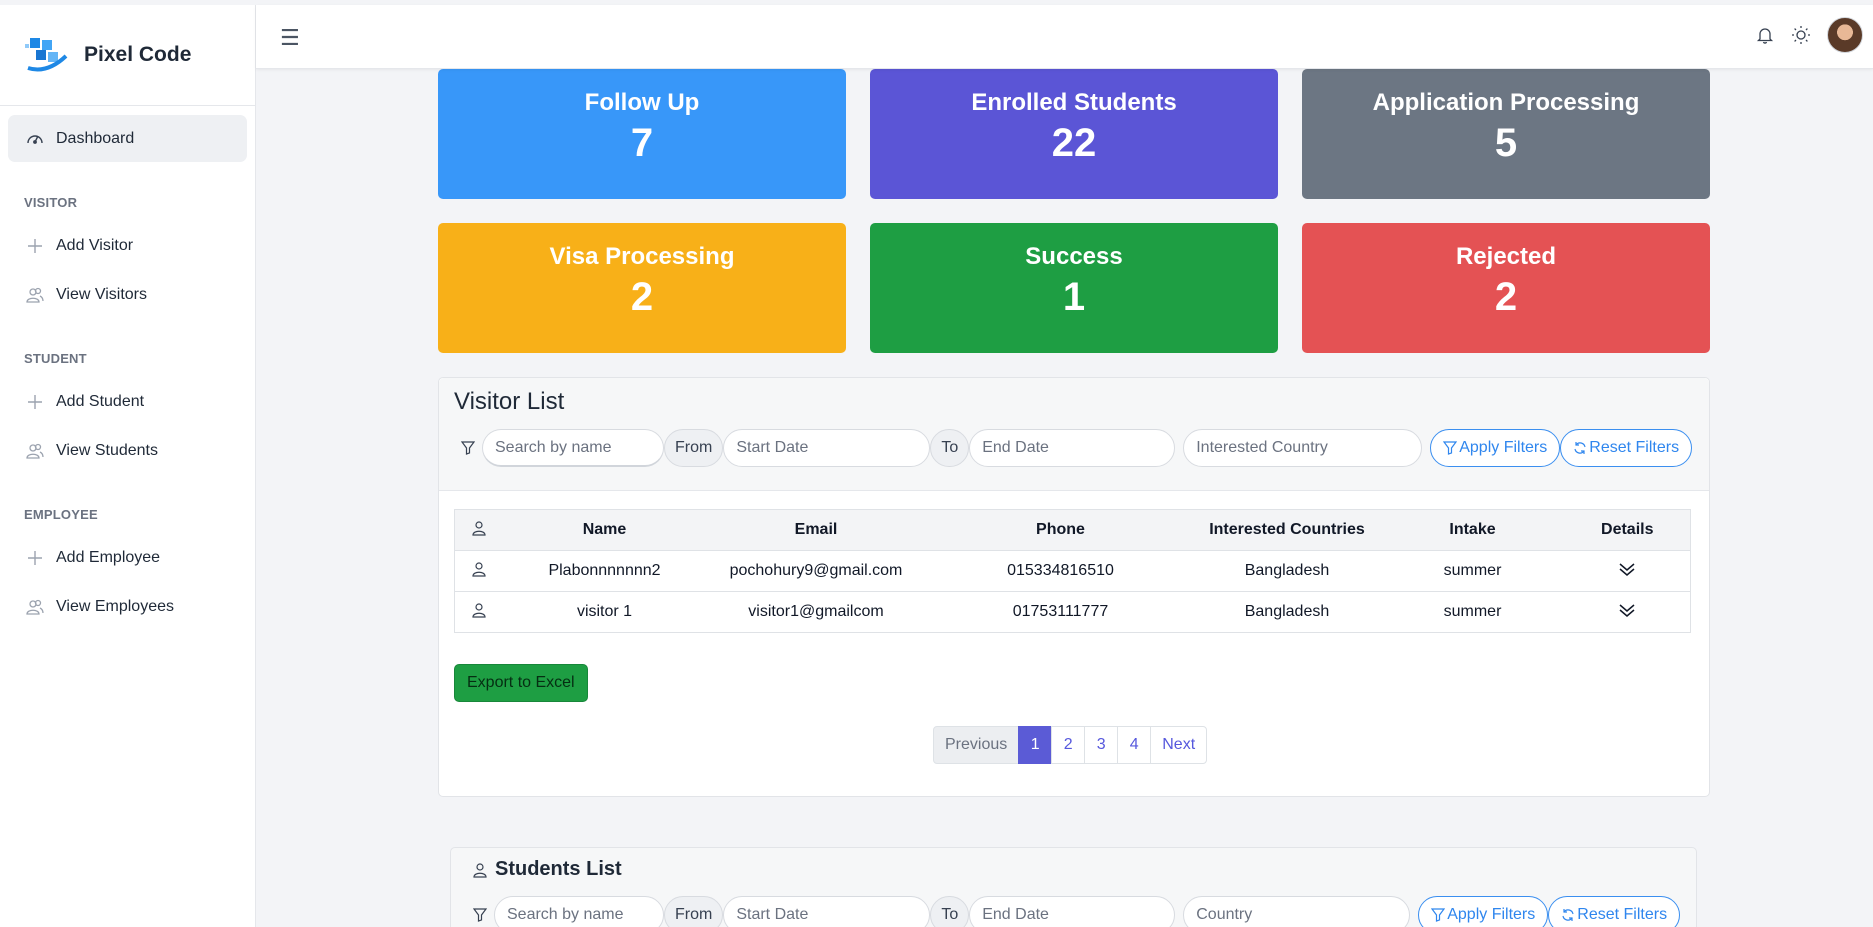 The image size is (1873, 927). Describe the element at coordinates (976, 745) in the screenshot. I see `pagination-previous: Previous` at that location.